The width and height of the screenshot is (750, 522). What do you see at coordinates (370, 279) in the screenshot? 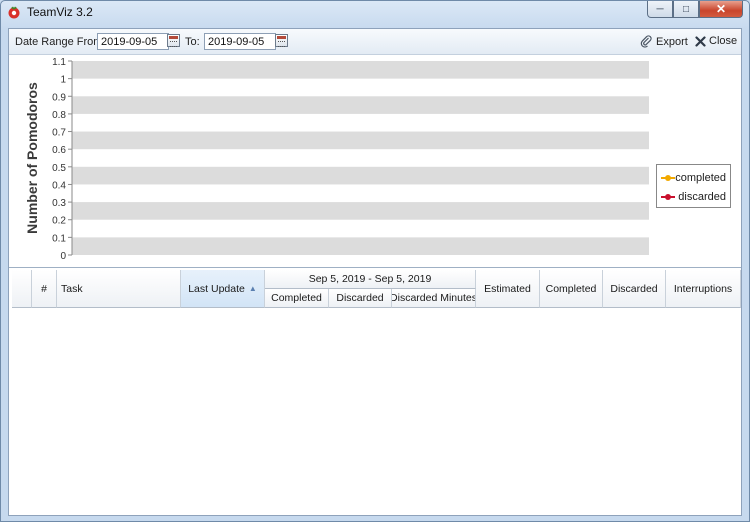
I see `column-group-period: Sep 5, 2019 - Sep 5, 2019` at bounding box center [370, 279].